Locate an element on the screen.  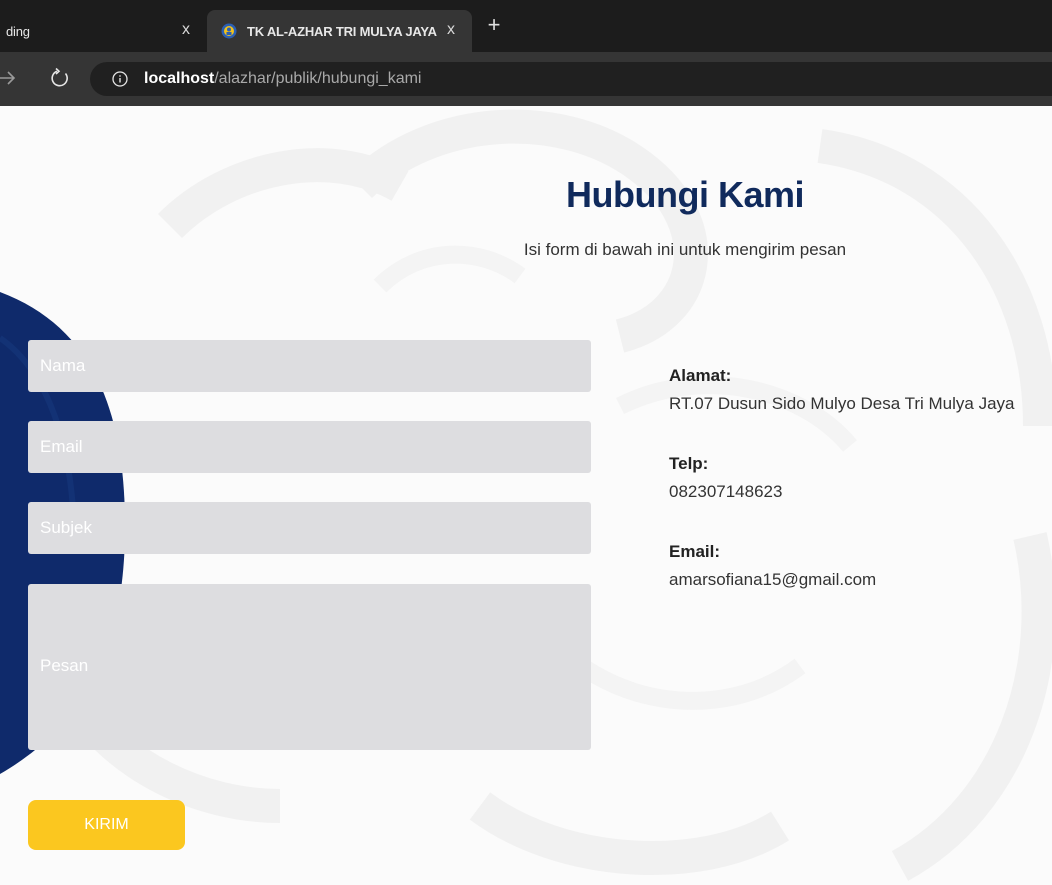
email-block: Email: amarsofiana15@gmail.com is located at coordinates (772, 566).